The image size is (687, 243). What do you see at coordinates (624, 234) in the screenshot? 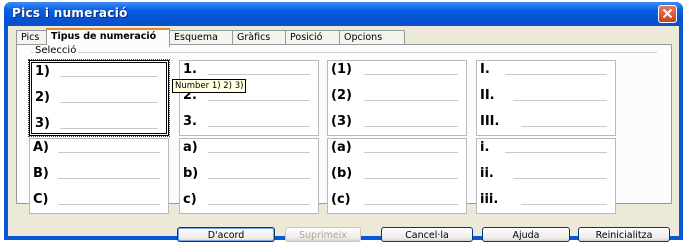
I see `reset-button: Reinicialitza` at bounding box center [624, 234].